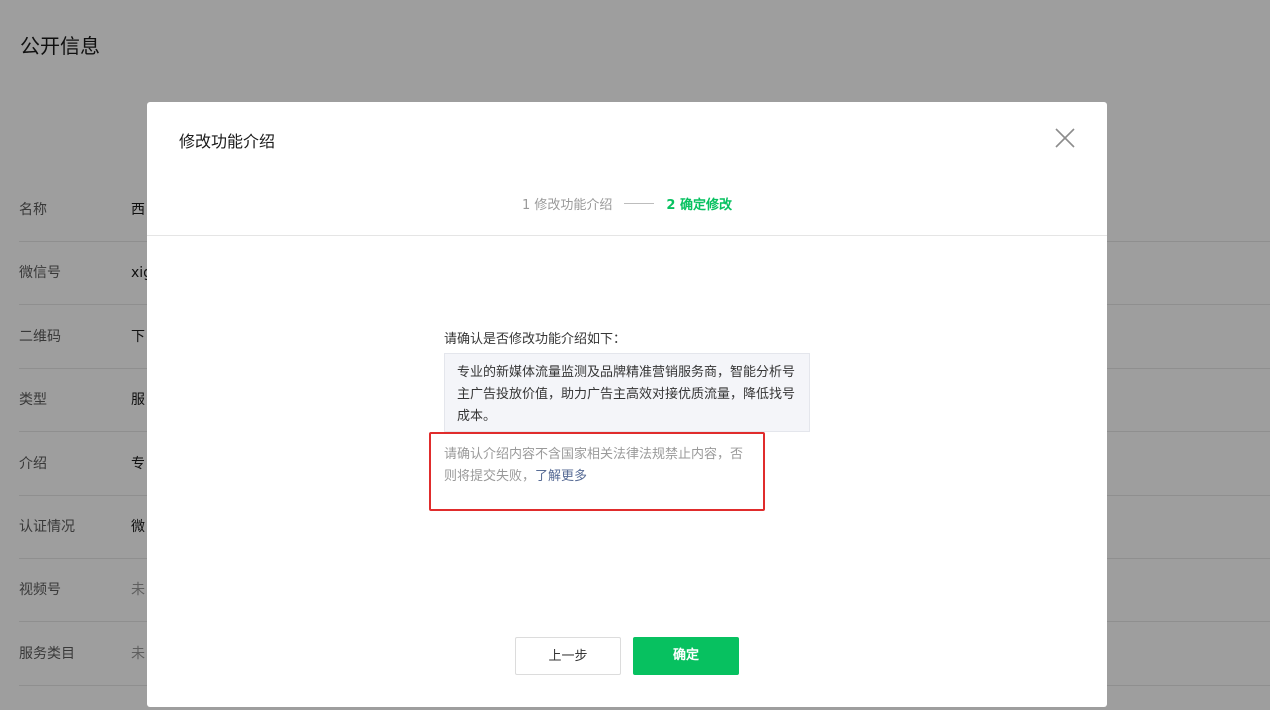 The width and height of the screenshot is (1270, 710). Describe the element at coordinates (686, 656) in the screenshot. I see `confirm-button: 确定` at that location.